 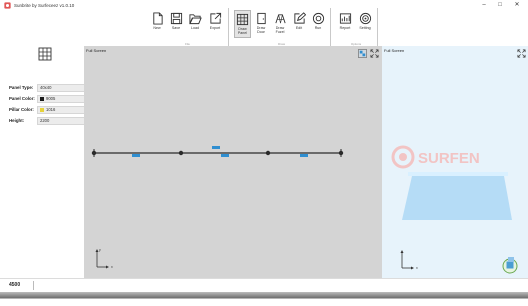 I want to click on run-button: Run, so click(x=318, y=24).